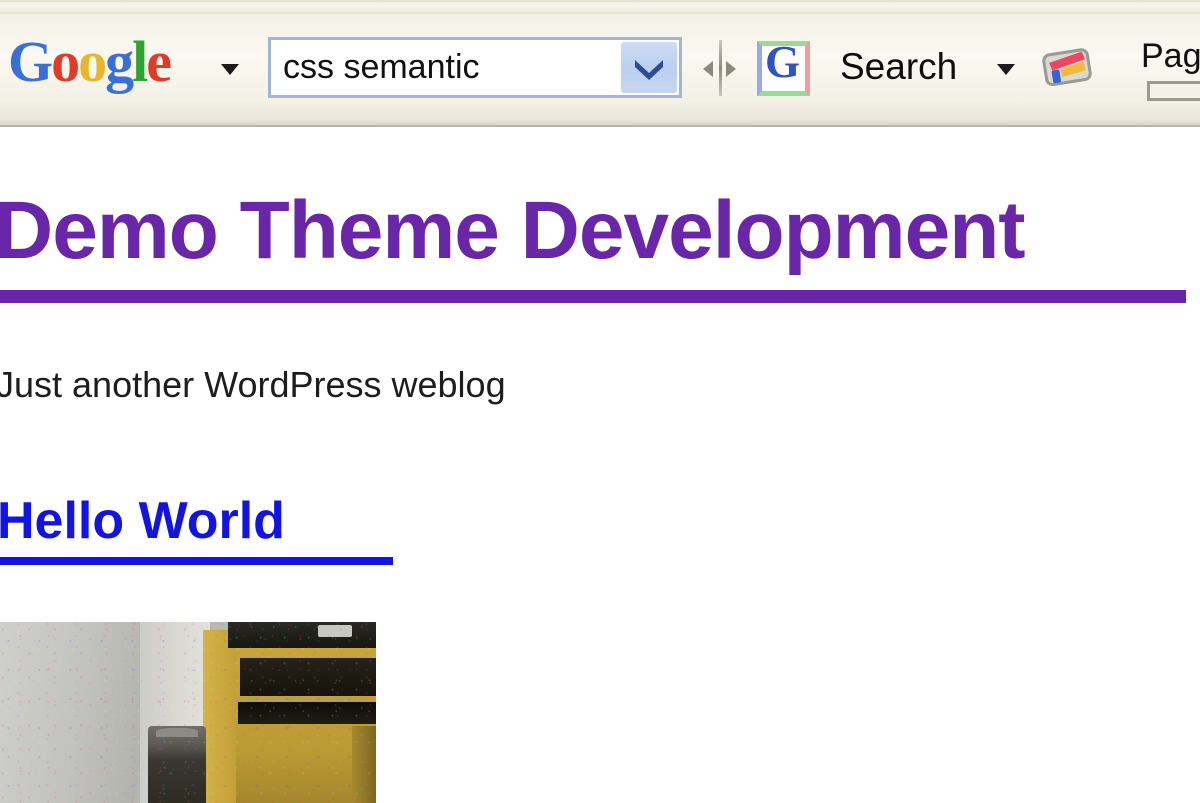  What do you see at coordinates (600, 1) in the screenshot?
I see `toolbar-top-divider` at bounding box center [600, 1].